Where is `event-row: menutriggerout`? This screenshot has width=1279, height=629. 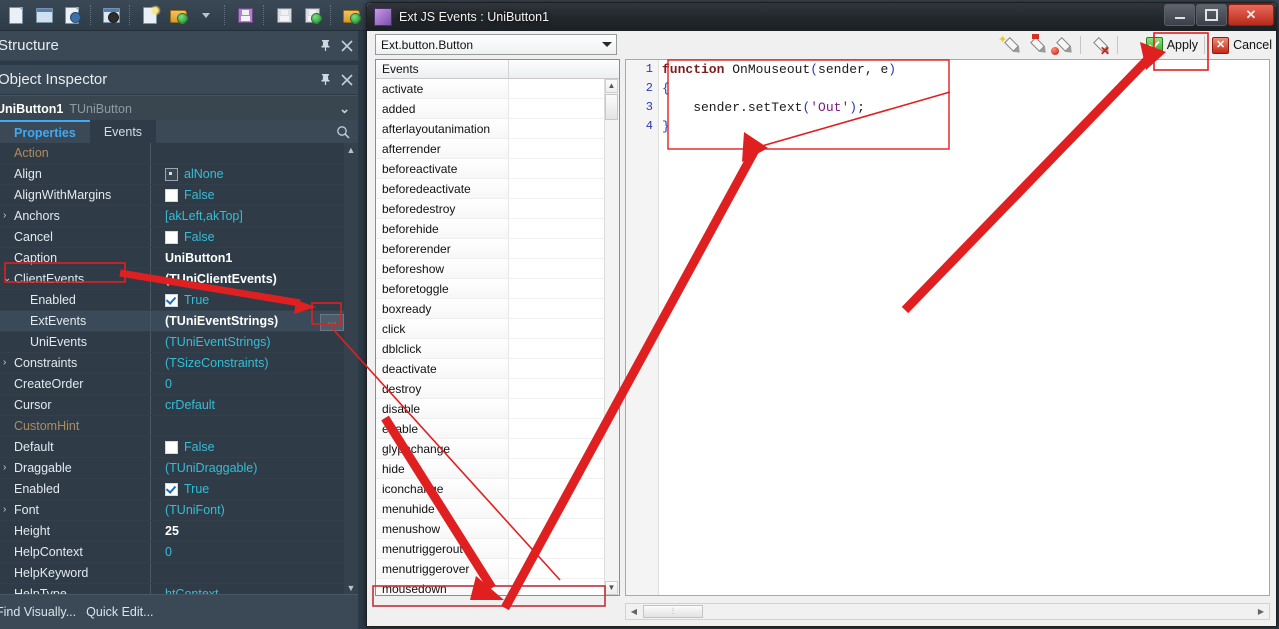
event-row: menutriggerout is located at coordinates (490, 549).